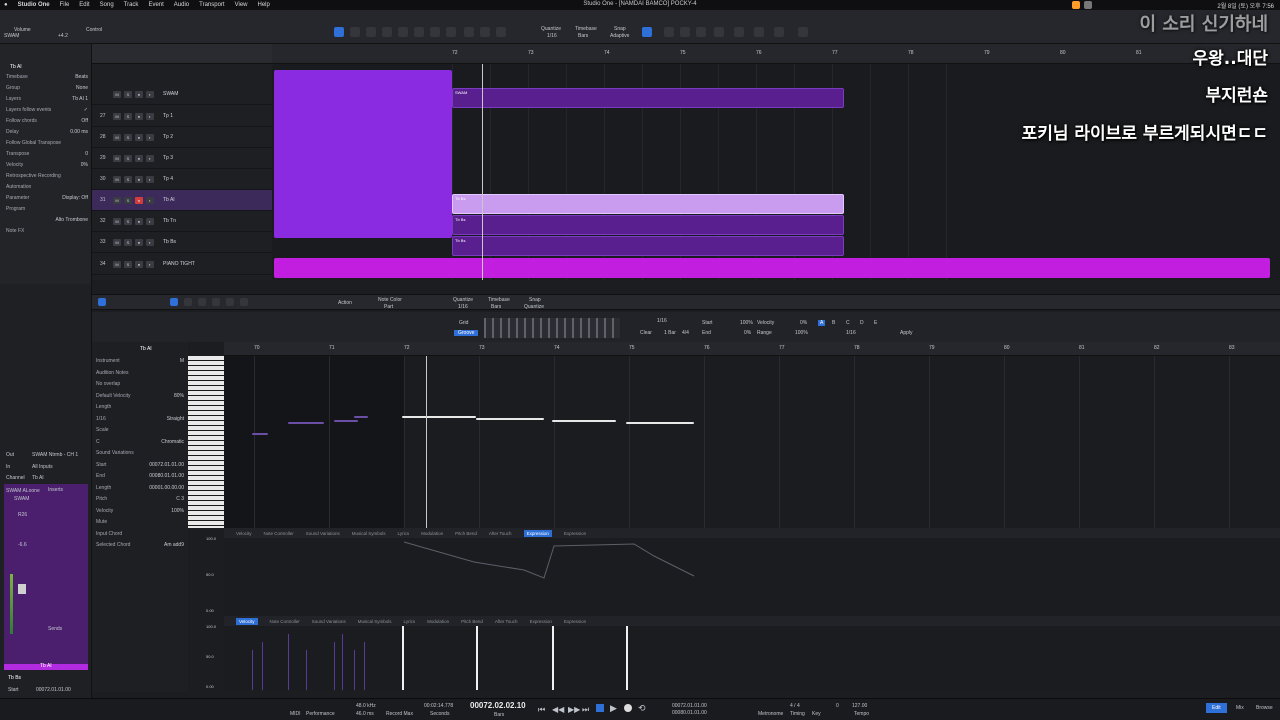  I want to click on track-name: Tb Bs, so click(169, 242).